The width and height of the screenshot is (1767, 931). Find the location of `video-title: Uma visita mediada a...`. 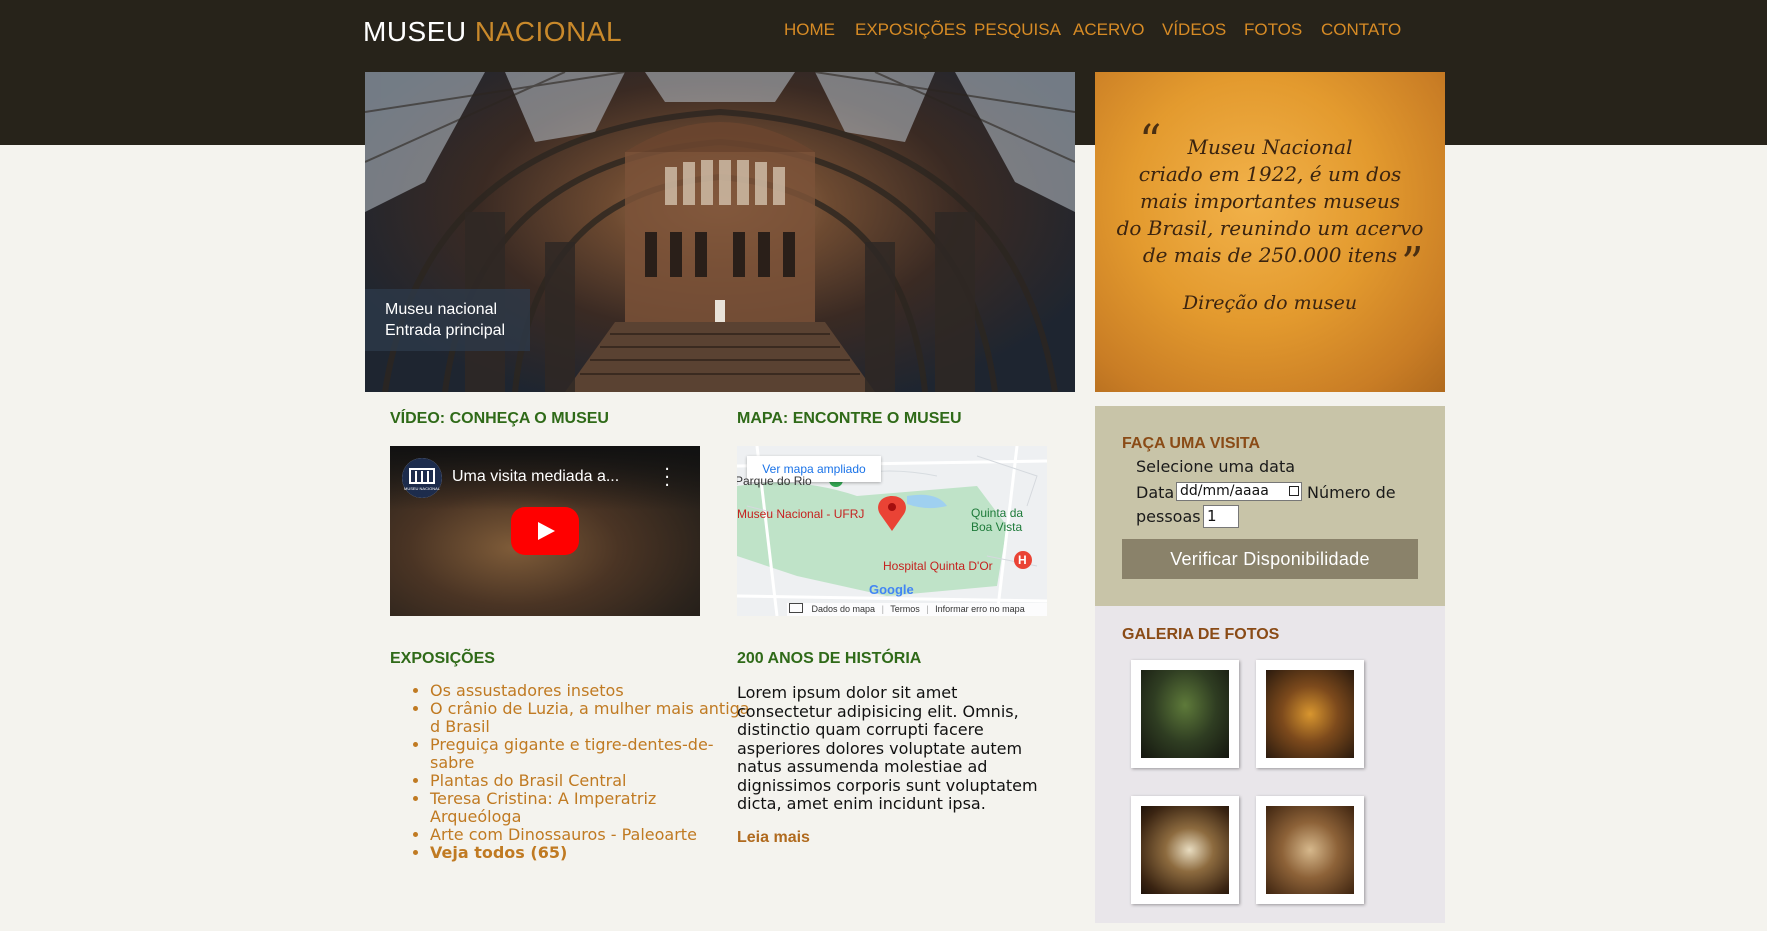

video-title: Uma visita mediada a... is located at coordinates (535, 477).